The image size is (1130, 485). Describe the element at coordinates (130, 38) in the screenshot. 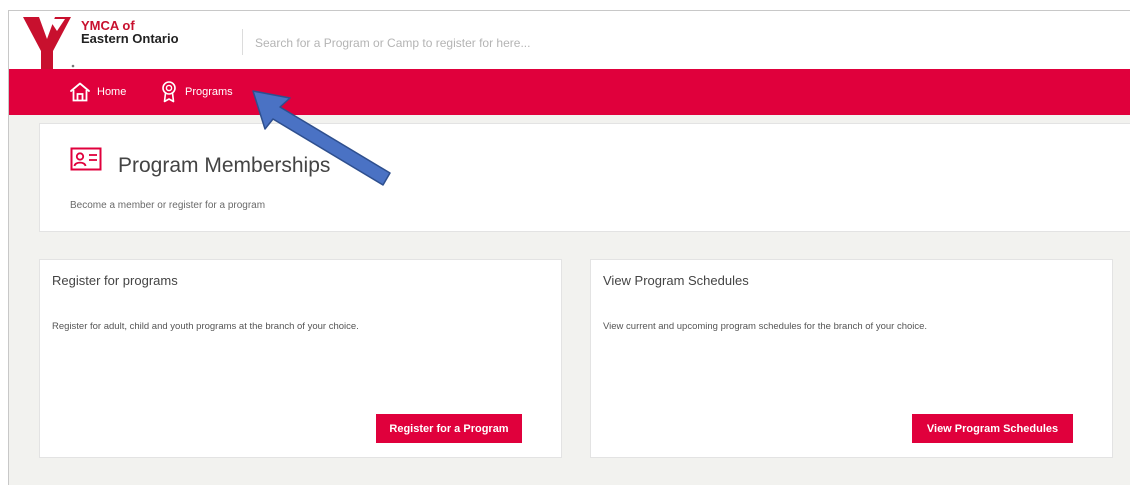

I see `brand-line-2: Eastern Ontario` at that location.